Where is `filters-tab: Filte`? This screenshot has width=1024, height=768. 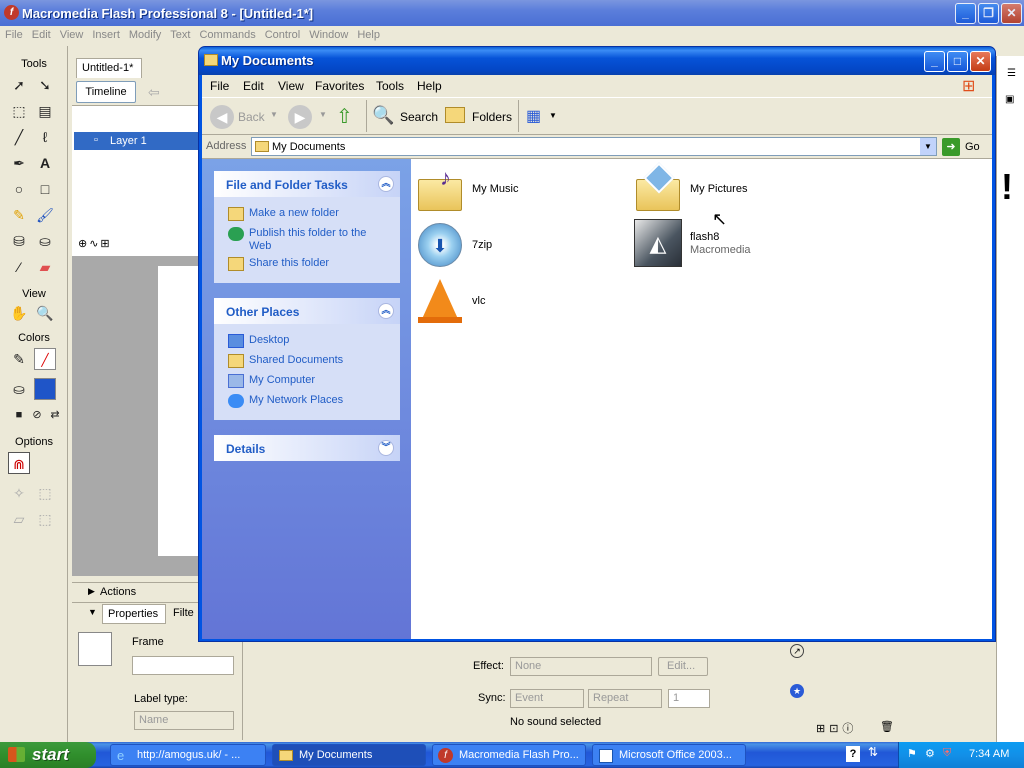 filters-tab: Filte is located at coordinates (183, 613).